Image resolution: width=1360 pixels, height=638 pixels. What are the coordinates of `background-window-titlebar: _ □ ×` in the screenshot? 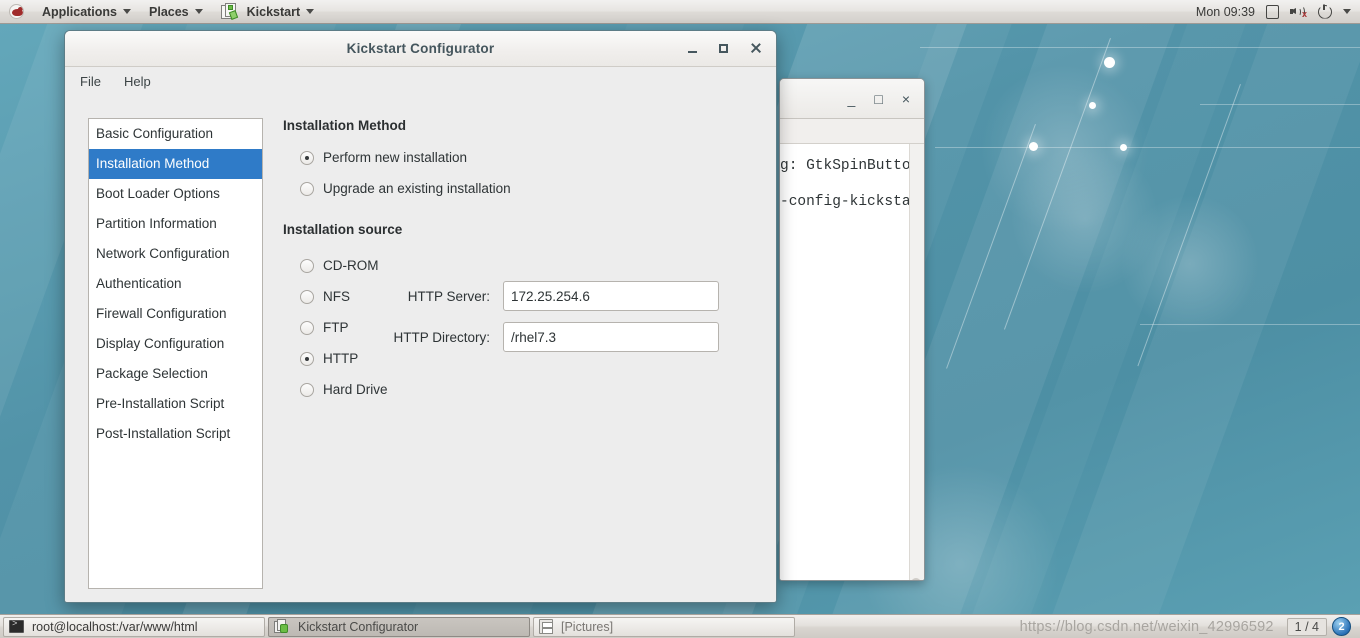 It's located at (852, 99).